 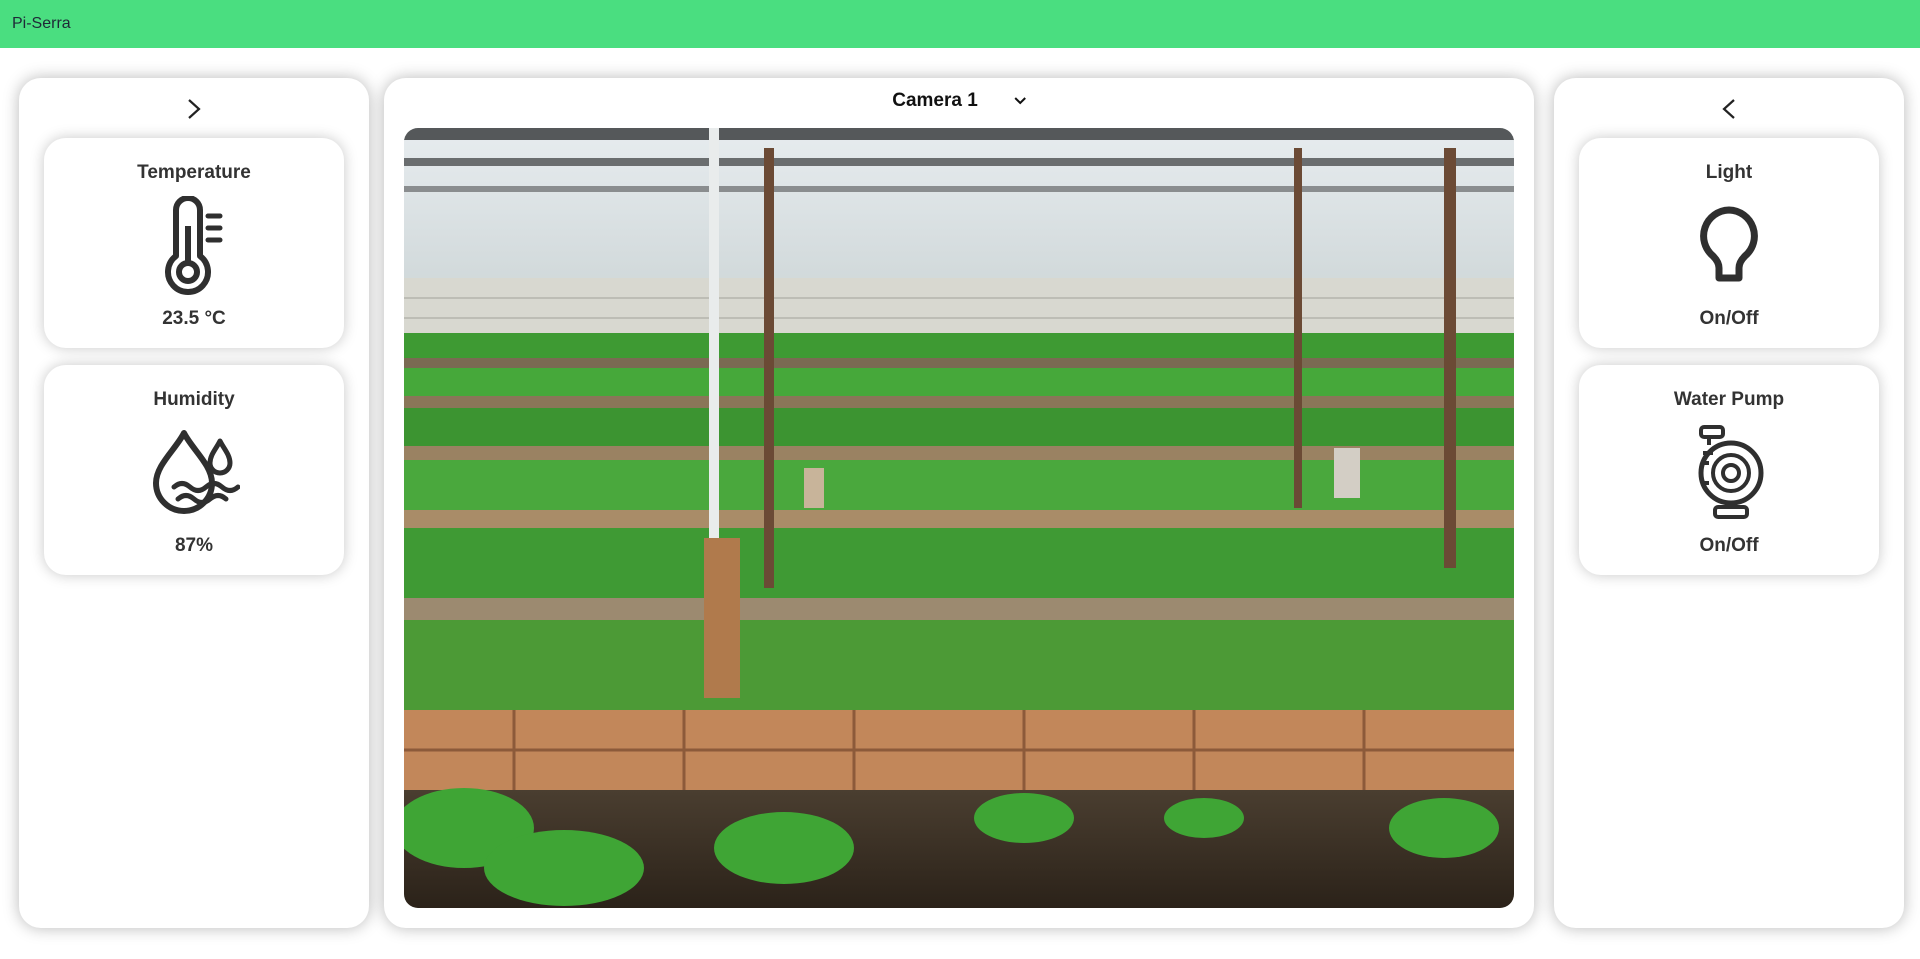 I want to click on camera-select-value: Camera 1, so click(x=935, y=100).